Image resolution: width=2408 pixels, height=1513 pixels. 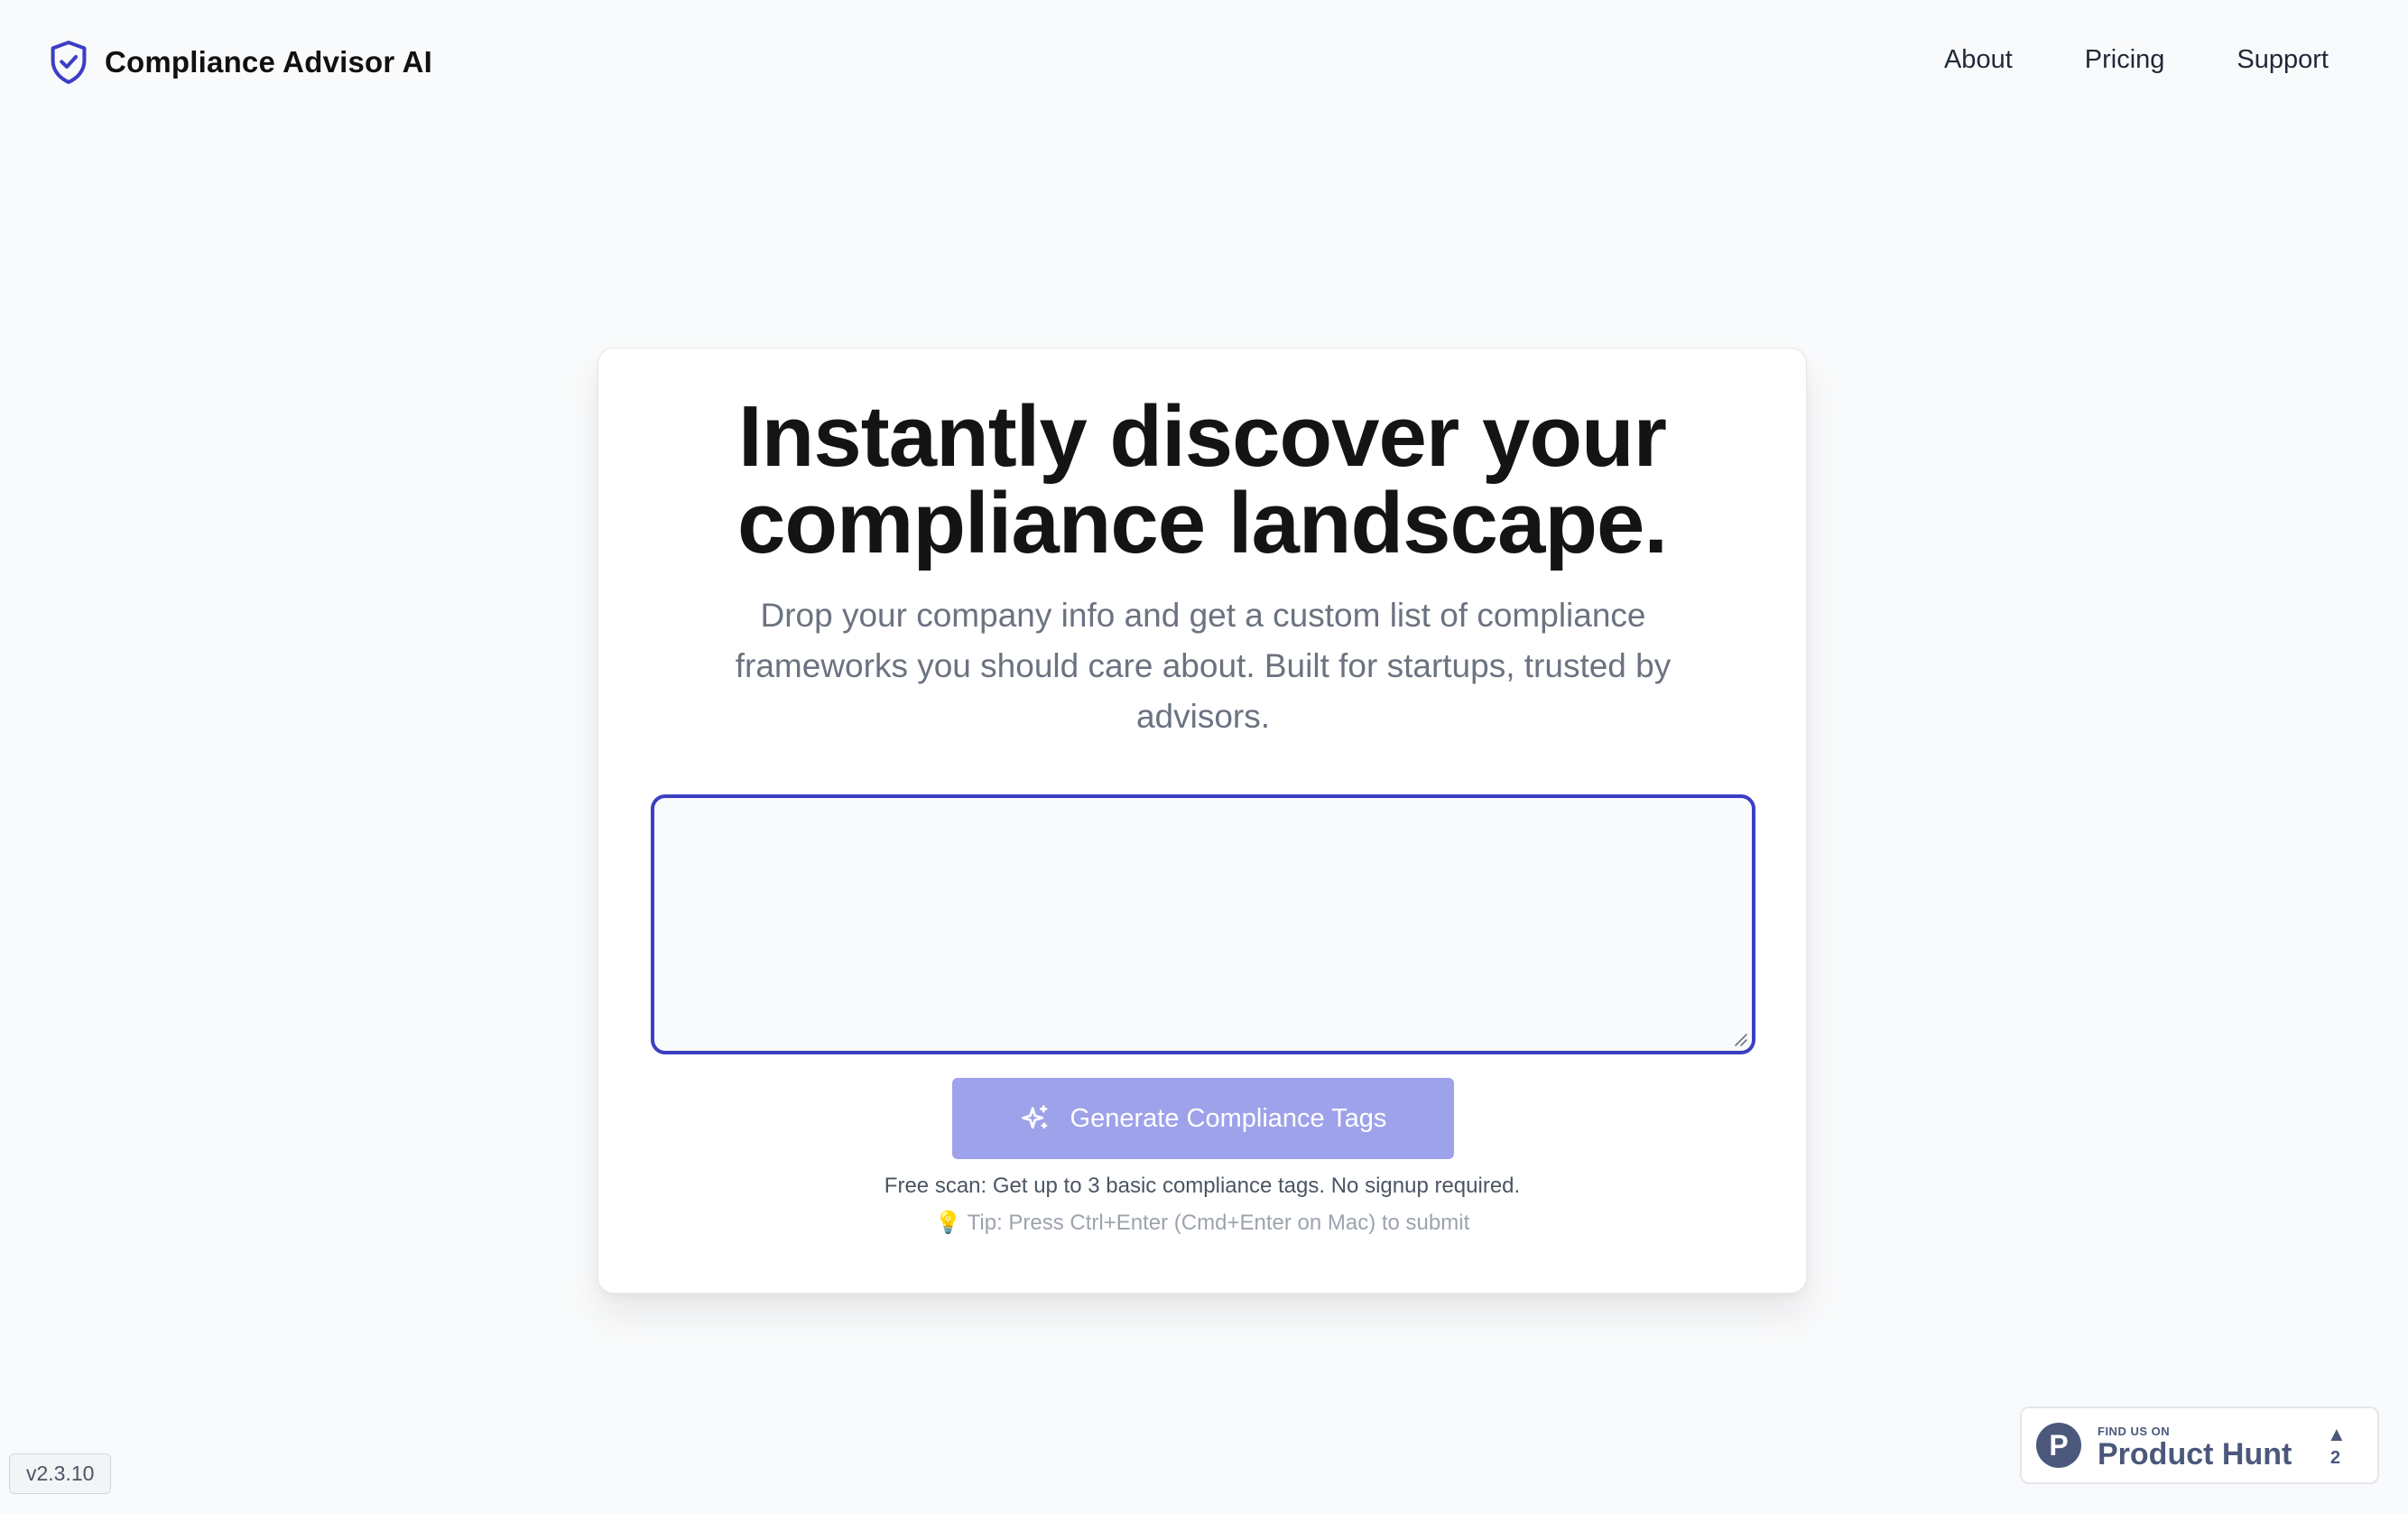 I want to click on main-nav: About Pricing Support, so click(x=2136, y=60).